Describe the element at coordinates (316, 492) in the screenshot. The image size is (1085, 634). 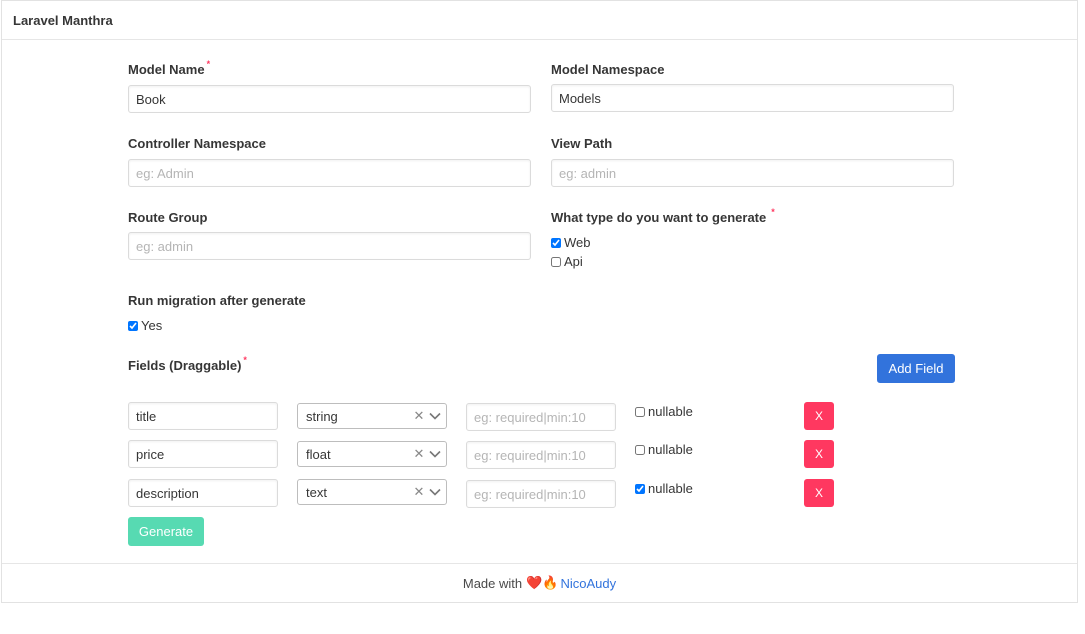
I see `field-type-value: text` at that location.